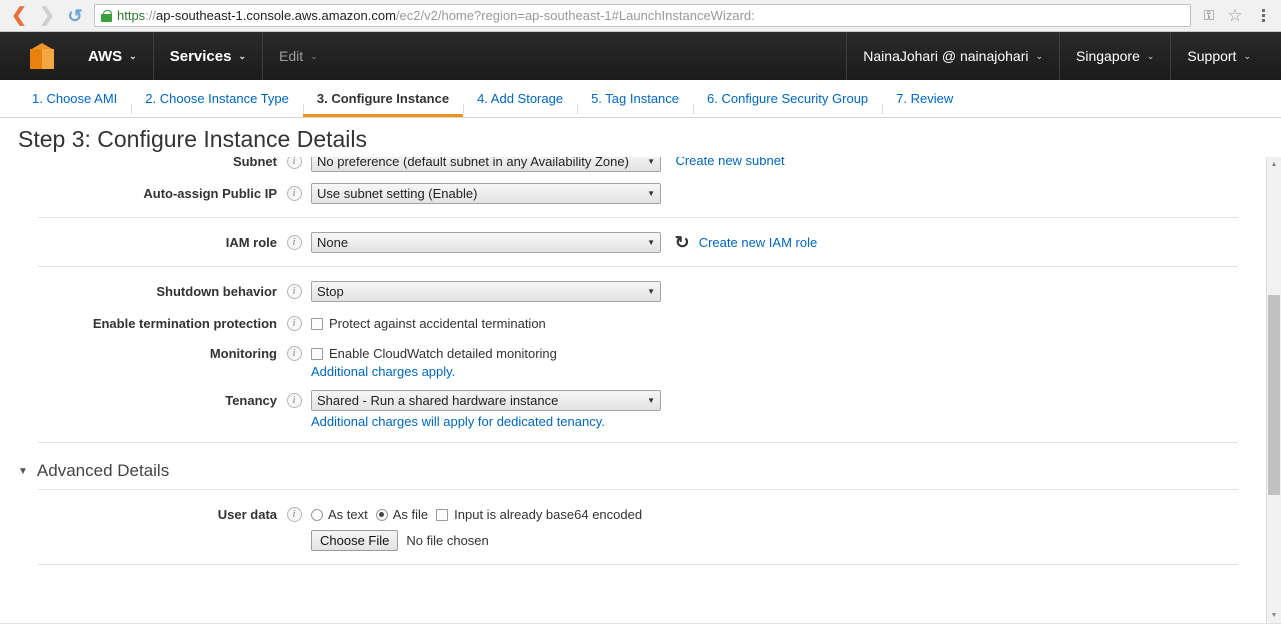 Image resolution: width=1281 pixels, height=631 pixels. Describe the element at coordinates (131, 15) in the screenshot. I see `url-scheme: https` at that location.